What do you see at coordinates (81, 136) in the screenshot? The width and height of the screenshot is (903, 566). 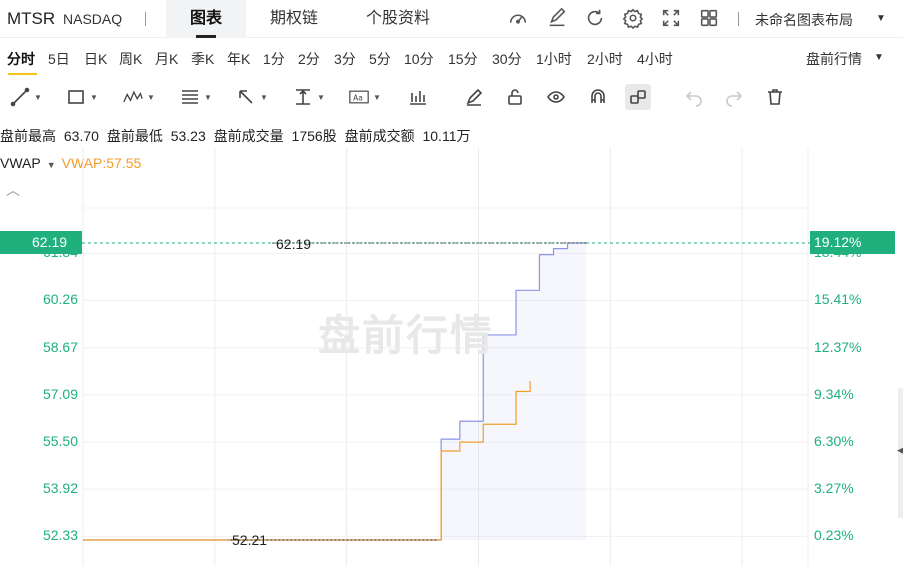 I see `stat-high-value: 63.70` at bounding box center [81, 136].